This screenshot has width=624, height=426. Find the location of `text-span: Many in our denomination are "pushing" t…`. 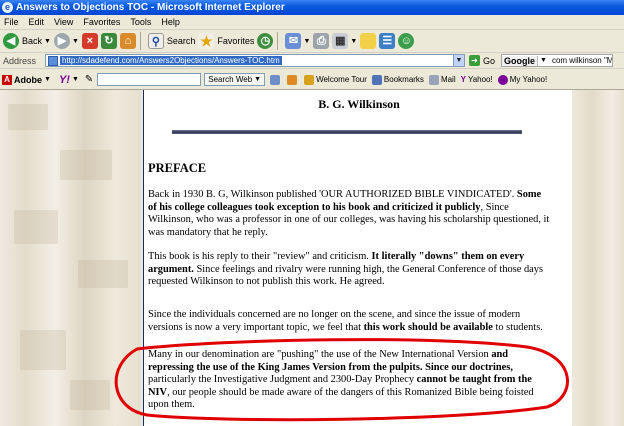

text-span: Many in our denomination are "pushing" t… is located at coordinates (320, 354).